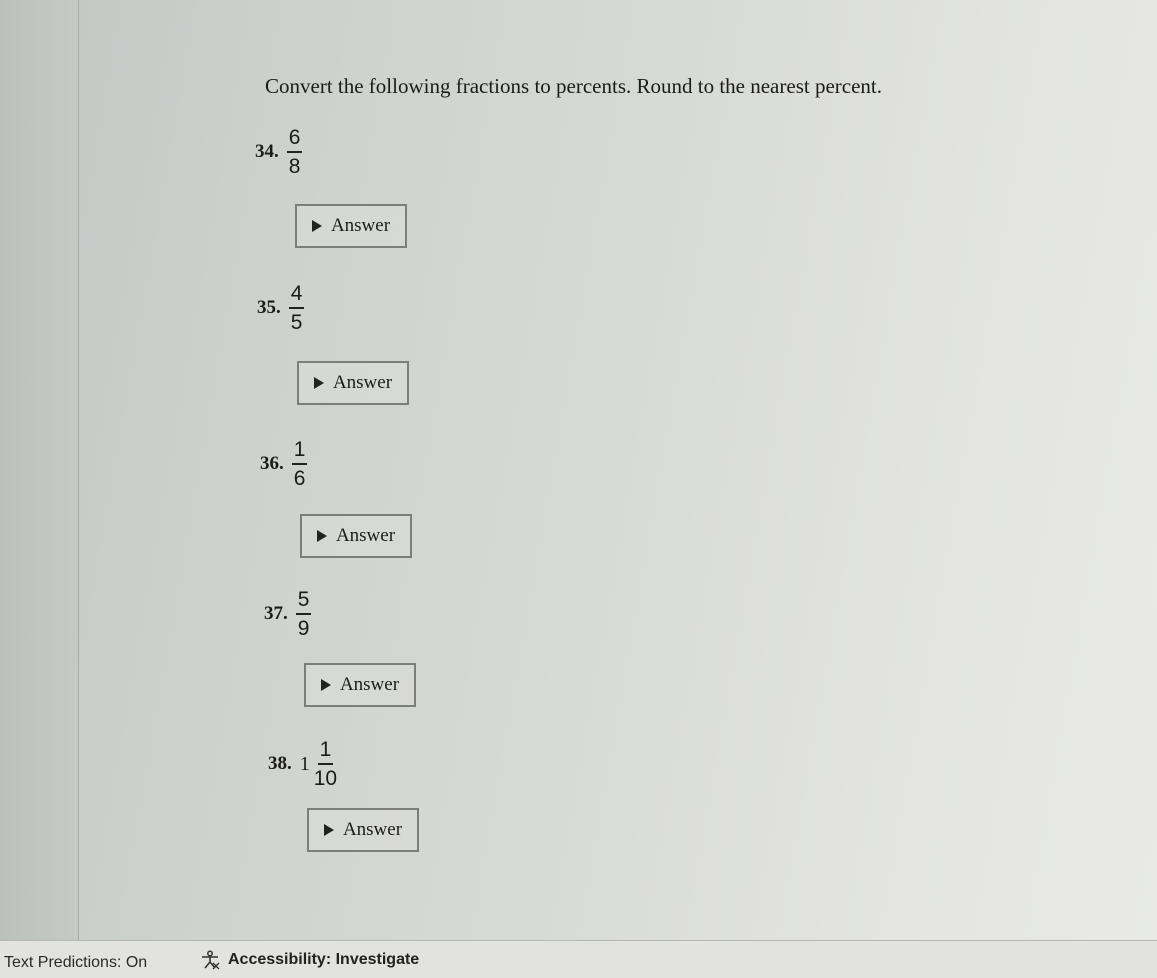 This screenshot has height=978, width=1157. I want to click on problem-35: 35. 4 5, so click(281, 308).